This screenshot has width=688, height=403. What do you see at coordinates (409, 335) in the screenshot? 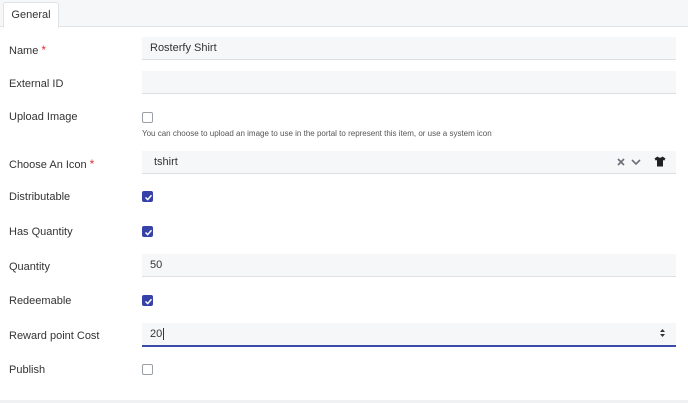
I see `reward-point-cost-field: 20` at bounding box center [409, 335].